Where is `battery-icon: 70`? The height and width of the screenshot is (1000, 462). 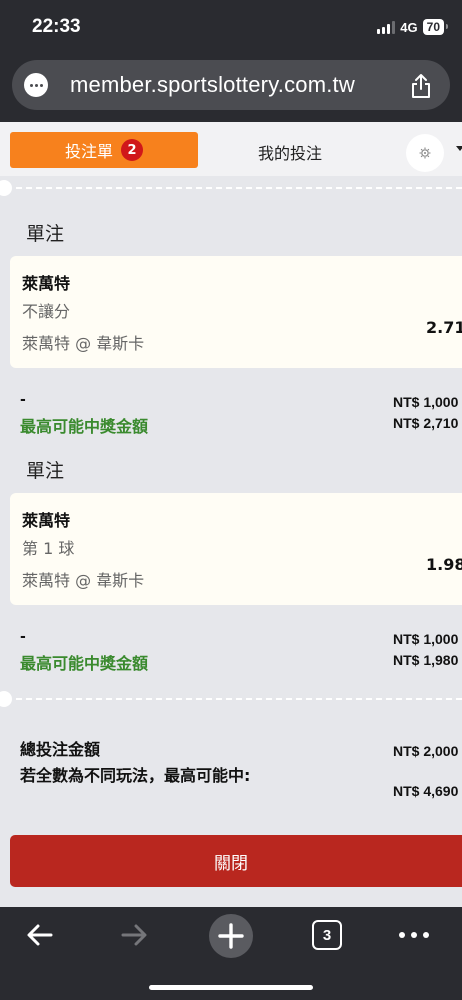
battery-icon: 70 is located at coordinates (435, 27).